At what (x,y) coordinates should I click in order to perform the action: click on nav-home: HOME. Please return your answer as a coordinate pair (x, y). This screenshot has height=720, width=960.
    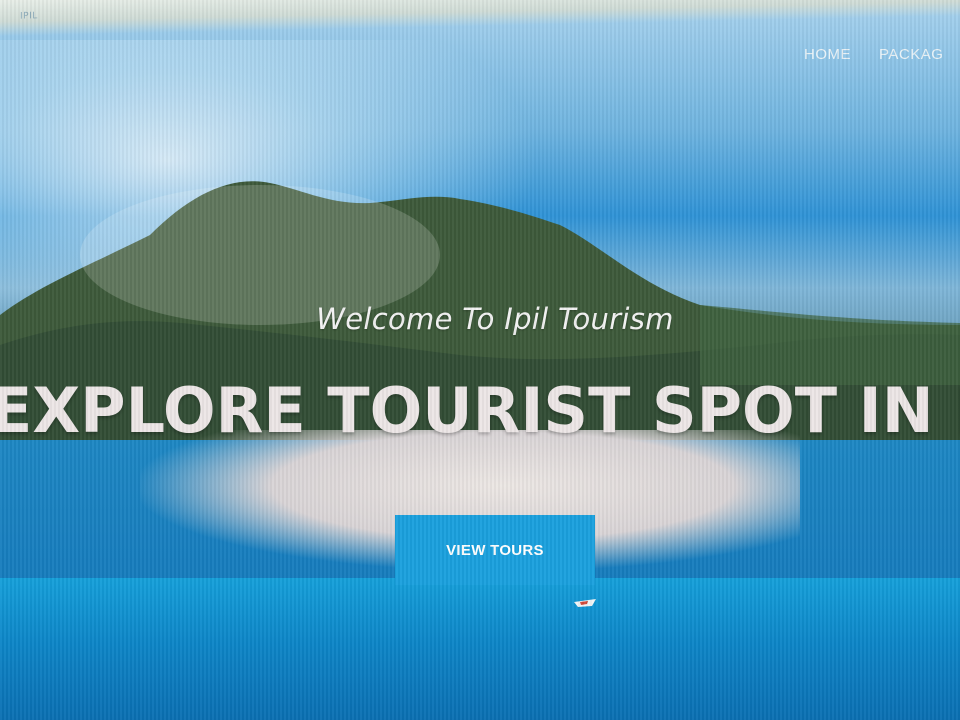
    Looking at the image, I should click on (827, 54).